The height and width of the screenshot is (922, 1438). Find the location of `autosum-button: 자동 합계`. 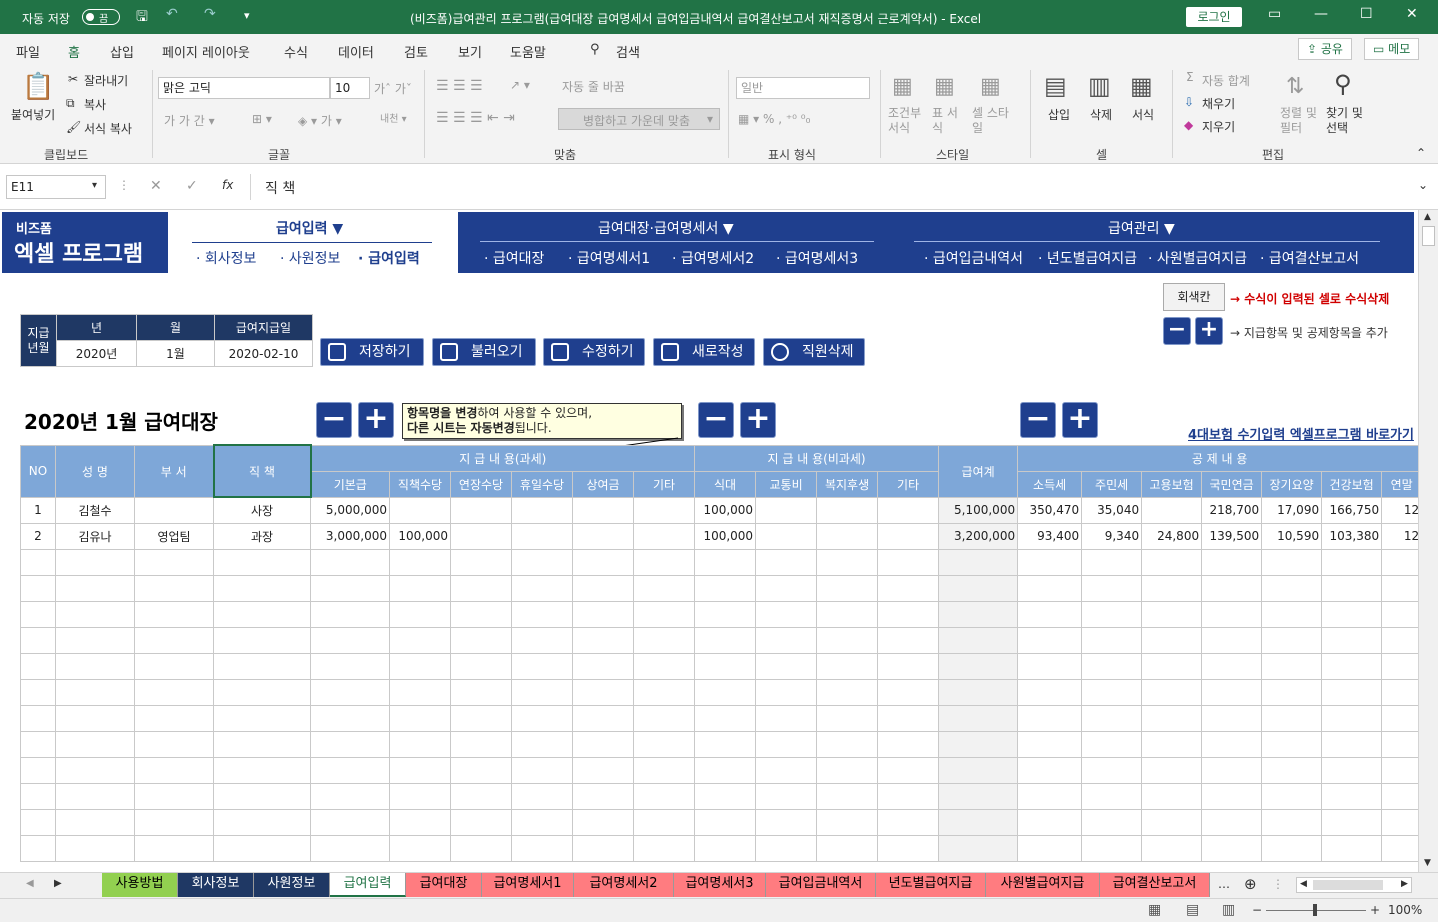

autosum-button: 자동 합계 is located at coordinates (1226, 80).